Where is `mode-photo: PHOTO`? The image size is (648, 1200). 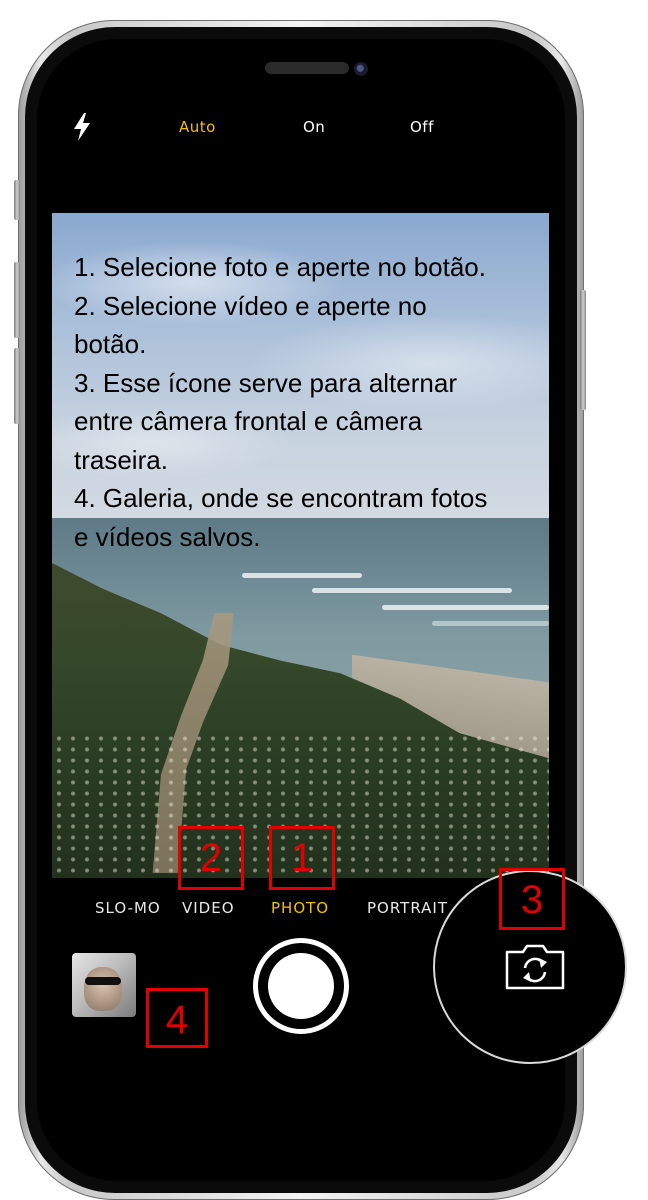 mode-photo: PHOTO is located at coordinates (300, 908).